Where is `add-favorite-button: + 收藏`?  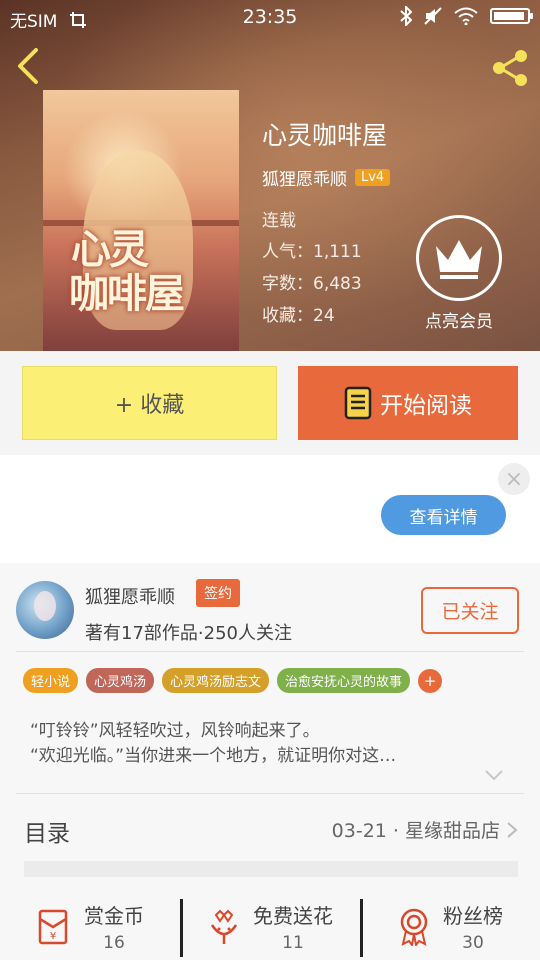
add-favorite-button: + 收藏 is located at coordinates (149, 403).